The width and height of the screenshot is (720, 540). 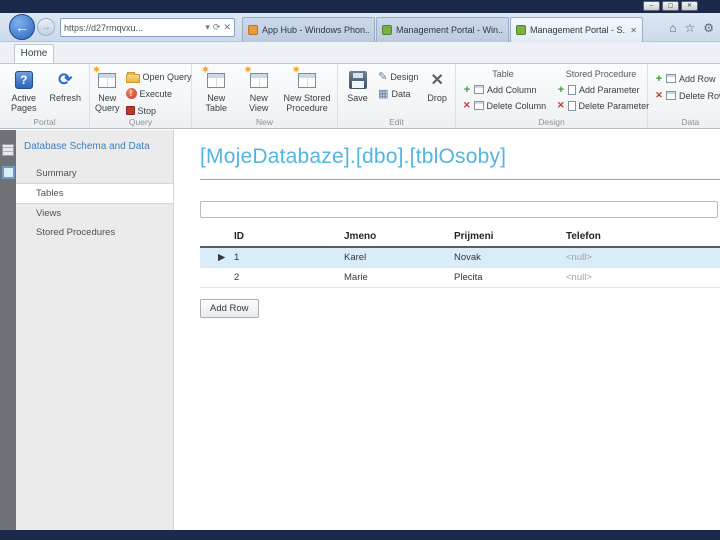 What do you see at coordinates (159, 110) in the screenshot?
I see `stop-button: Stop` at bounding box center [159, 110].